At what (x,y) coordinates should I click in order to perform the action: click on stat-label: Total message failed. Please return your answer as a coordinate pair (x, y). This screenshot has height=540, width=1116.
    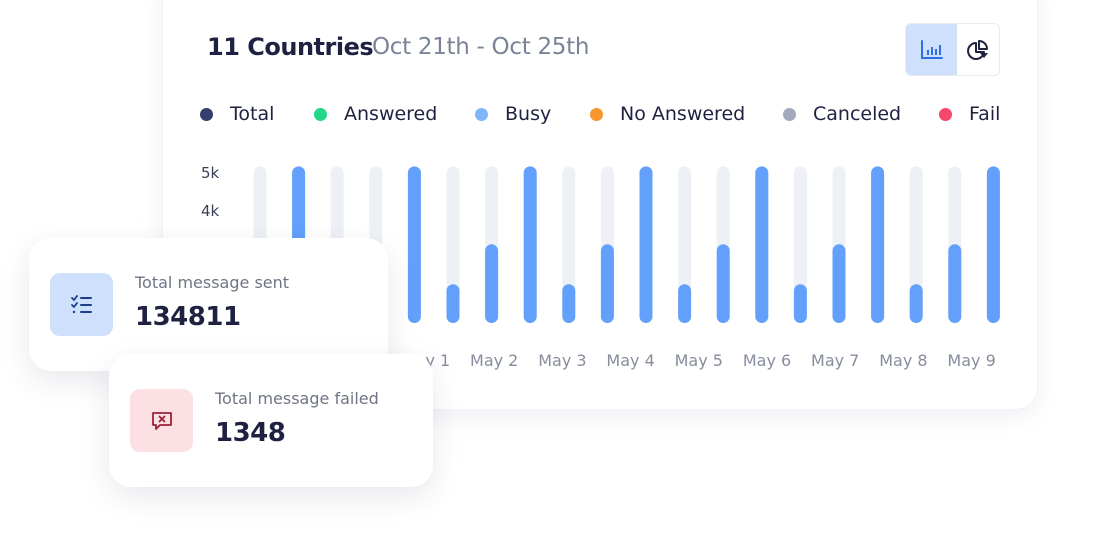
    Looking at the image, I should click on (297, 398).